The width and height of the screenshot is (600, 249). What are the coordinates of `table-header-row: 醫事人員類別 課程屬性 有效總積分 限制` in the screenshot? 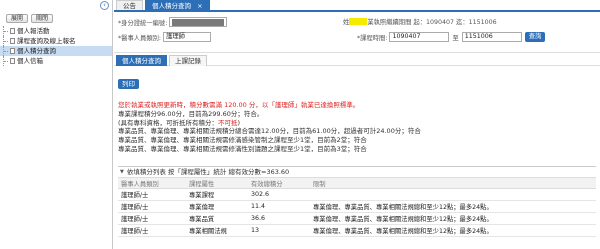 It's located at (357, 183).